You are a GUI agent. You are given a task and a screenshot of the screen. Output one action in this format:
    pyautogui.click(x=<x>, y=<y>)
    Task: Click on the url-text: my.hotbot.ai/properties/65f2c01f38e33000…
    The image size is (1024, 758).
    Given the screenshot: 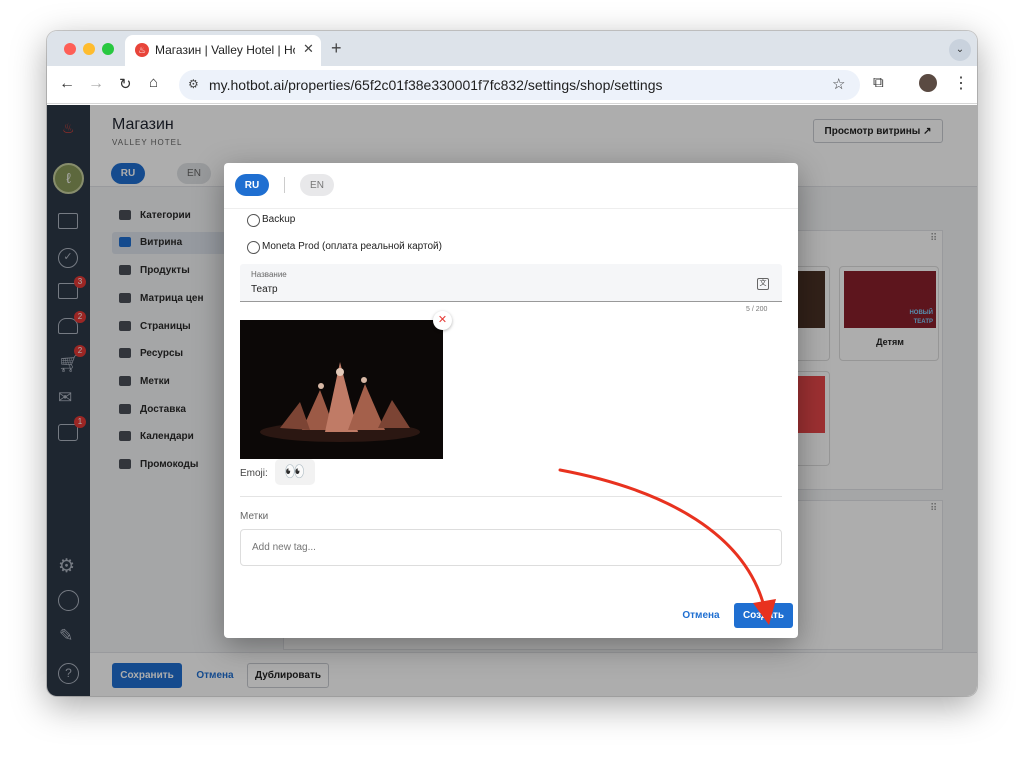 What is the action you would take?
    pyautogui.click(x=436, y=85)
    